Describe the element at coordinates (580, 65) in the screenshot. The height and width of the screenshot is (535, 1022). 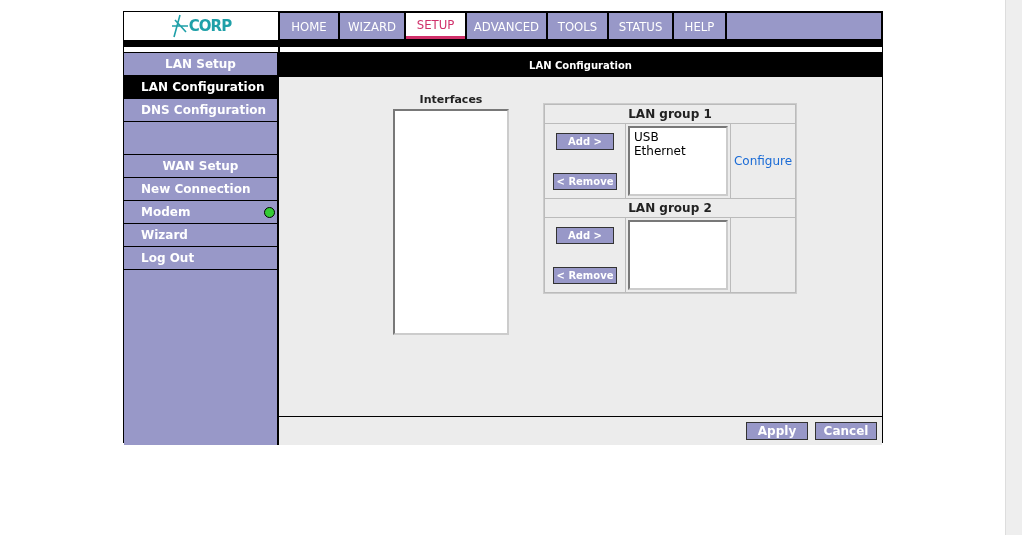
I see `page-title: LAN Configuration` at that location.